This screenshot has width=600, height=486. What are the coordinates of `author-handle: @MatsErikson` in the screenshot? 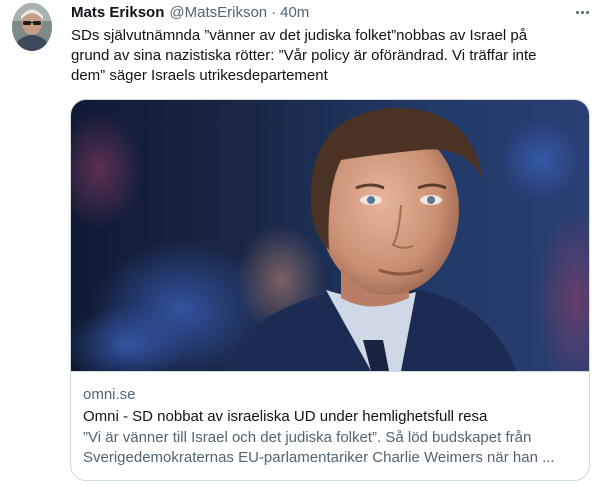 It's located at (218, 13).